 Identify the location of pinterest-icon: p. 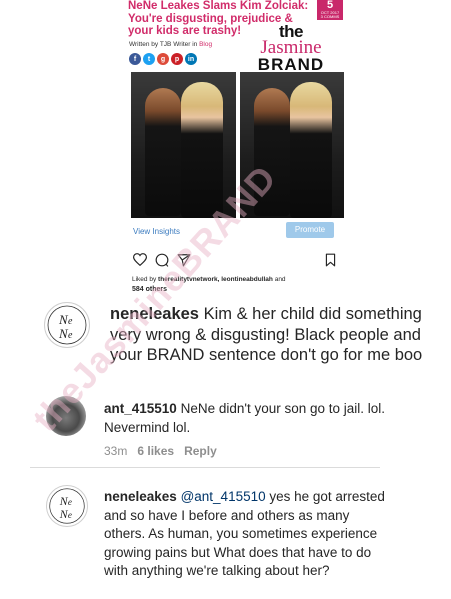
(177, 59).